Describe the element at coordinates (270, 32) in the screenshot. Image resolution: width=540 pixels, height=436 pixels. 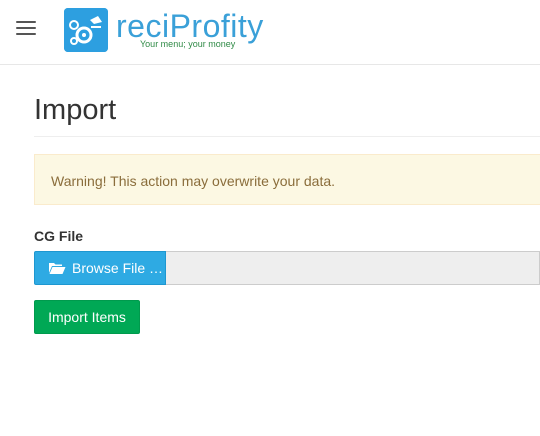
I see `top-navbar: reciProfity Your menu; your money` at that location.